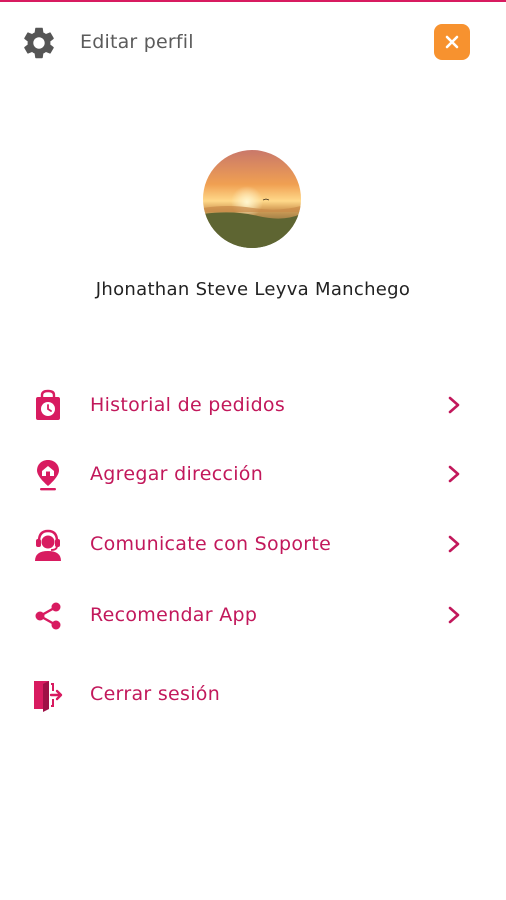  I want to click on edit-profile-link: Editar perfil, so click(137, 42).